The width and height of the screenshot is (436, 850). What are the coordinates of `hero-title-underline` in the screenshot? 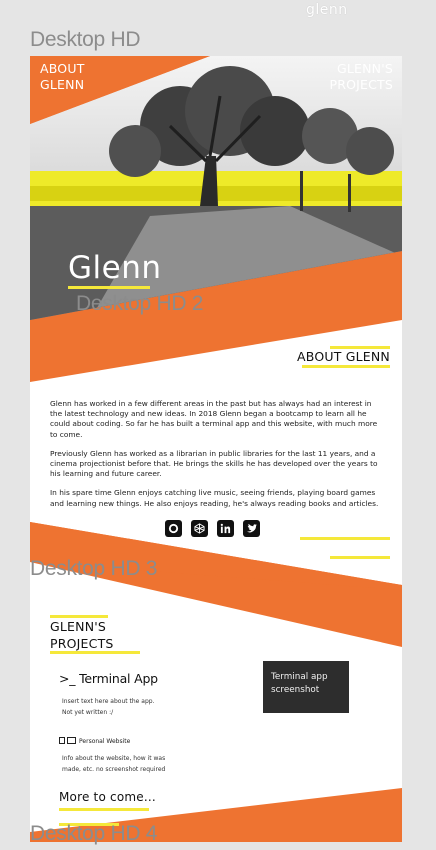 It's located at (109, 287).